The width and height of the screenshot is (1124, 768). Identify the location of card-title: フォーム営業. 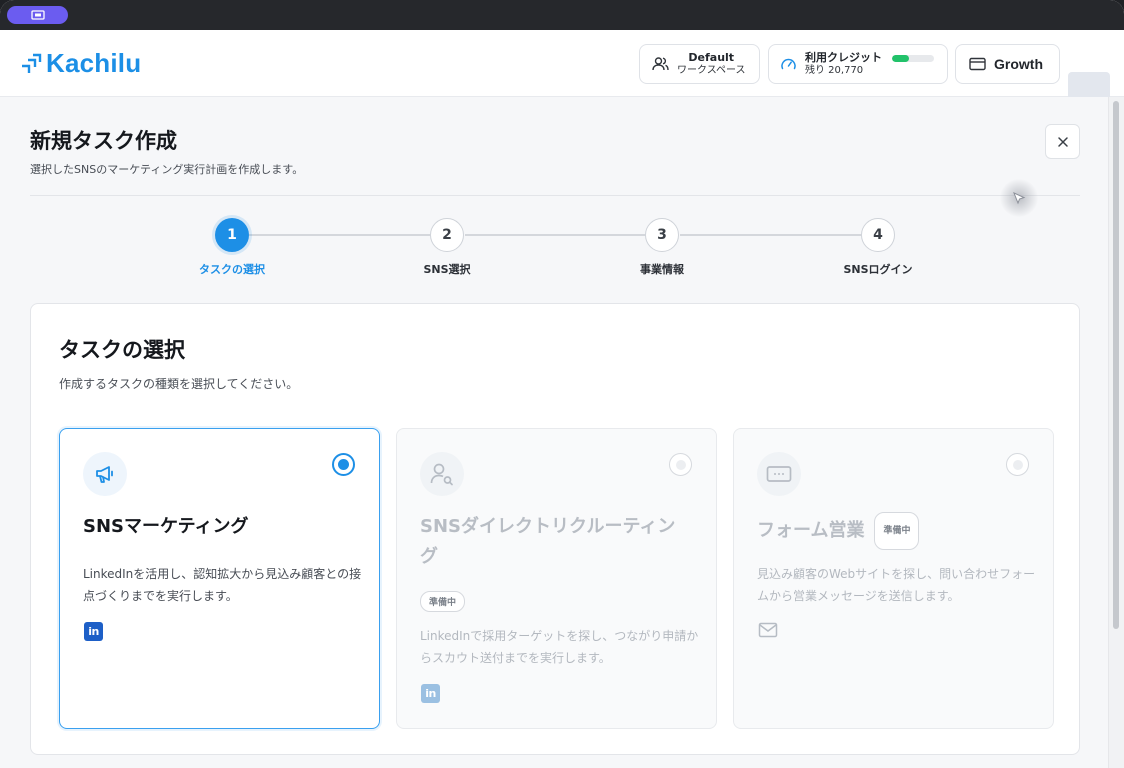
(811, 530).